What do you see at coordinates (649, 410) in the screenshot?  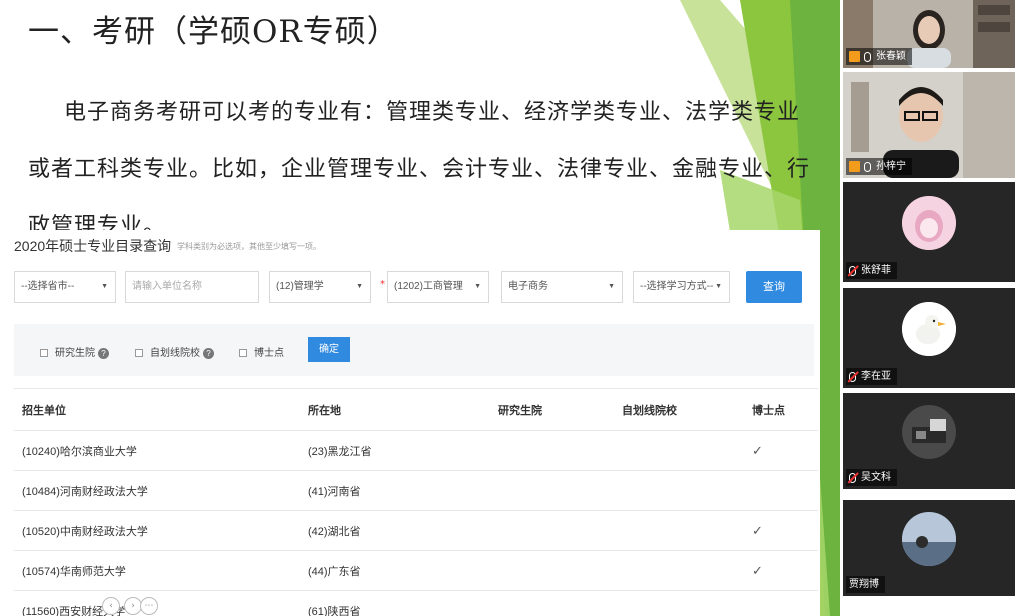 I see `header-self-line: 自划线院校` at bounding box center [649, 410].